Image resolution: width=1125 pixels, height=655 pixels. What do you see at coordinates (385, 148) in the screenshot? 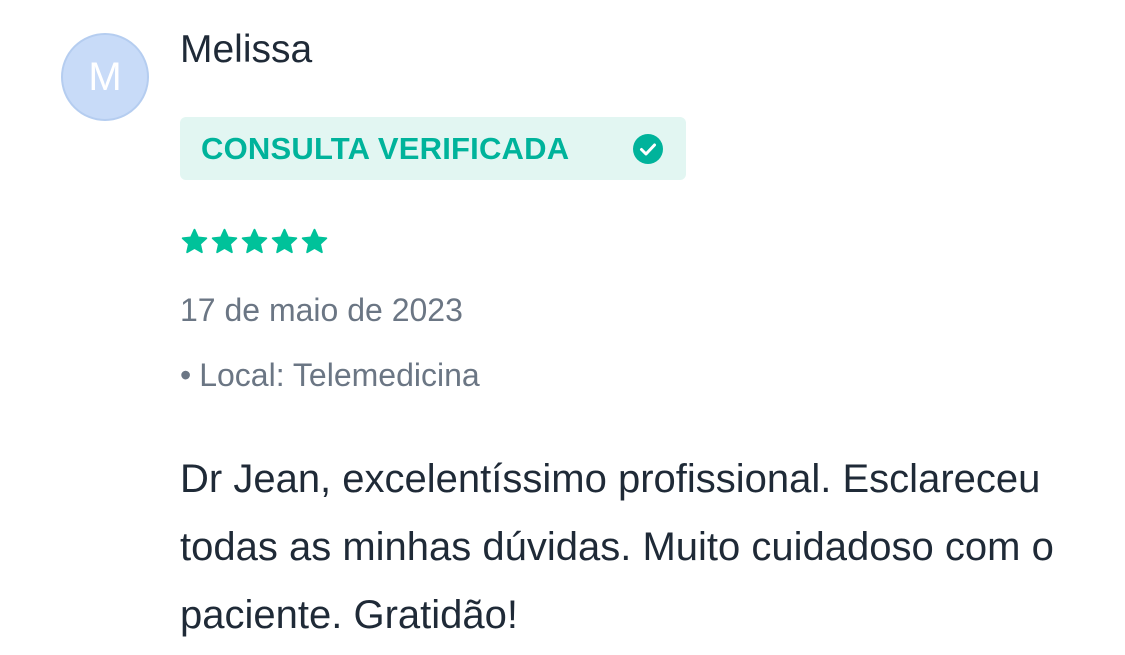
I see `verified-badge-label: CONSULTA VERIFICADA` at bounding box center [385, 148].